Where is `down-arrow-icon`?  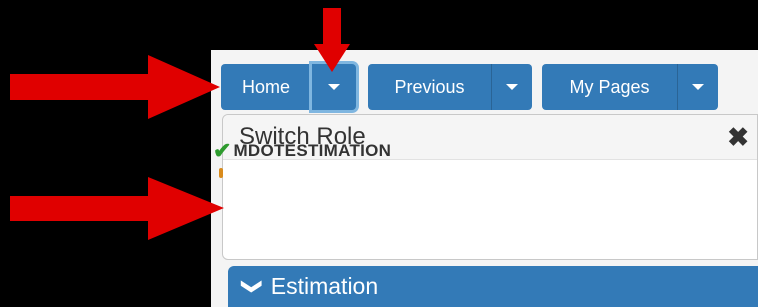 down-arrow-icon is located at coordinates (332, 40).